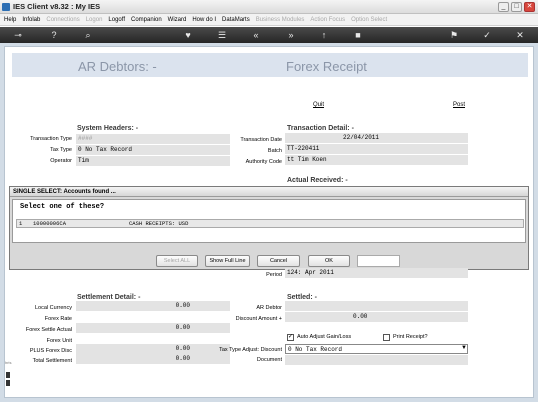  Describe the element at coordinates (58, 319) in the screenshot. I see `forex-rate-label: Forex Rate` at that location.